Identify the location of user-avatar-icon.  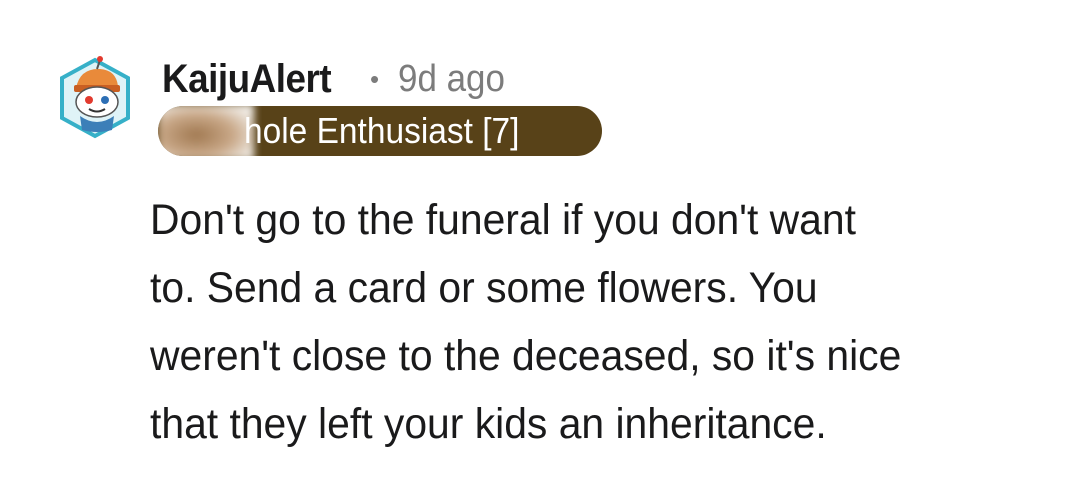
(95, 98).